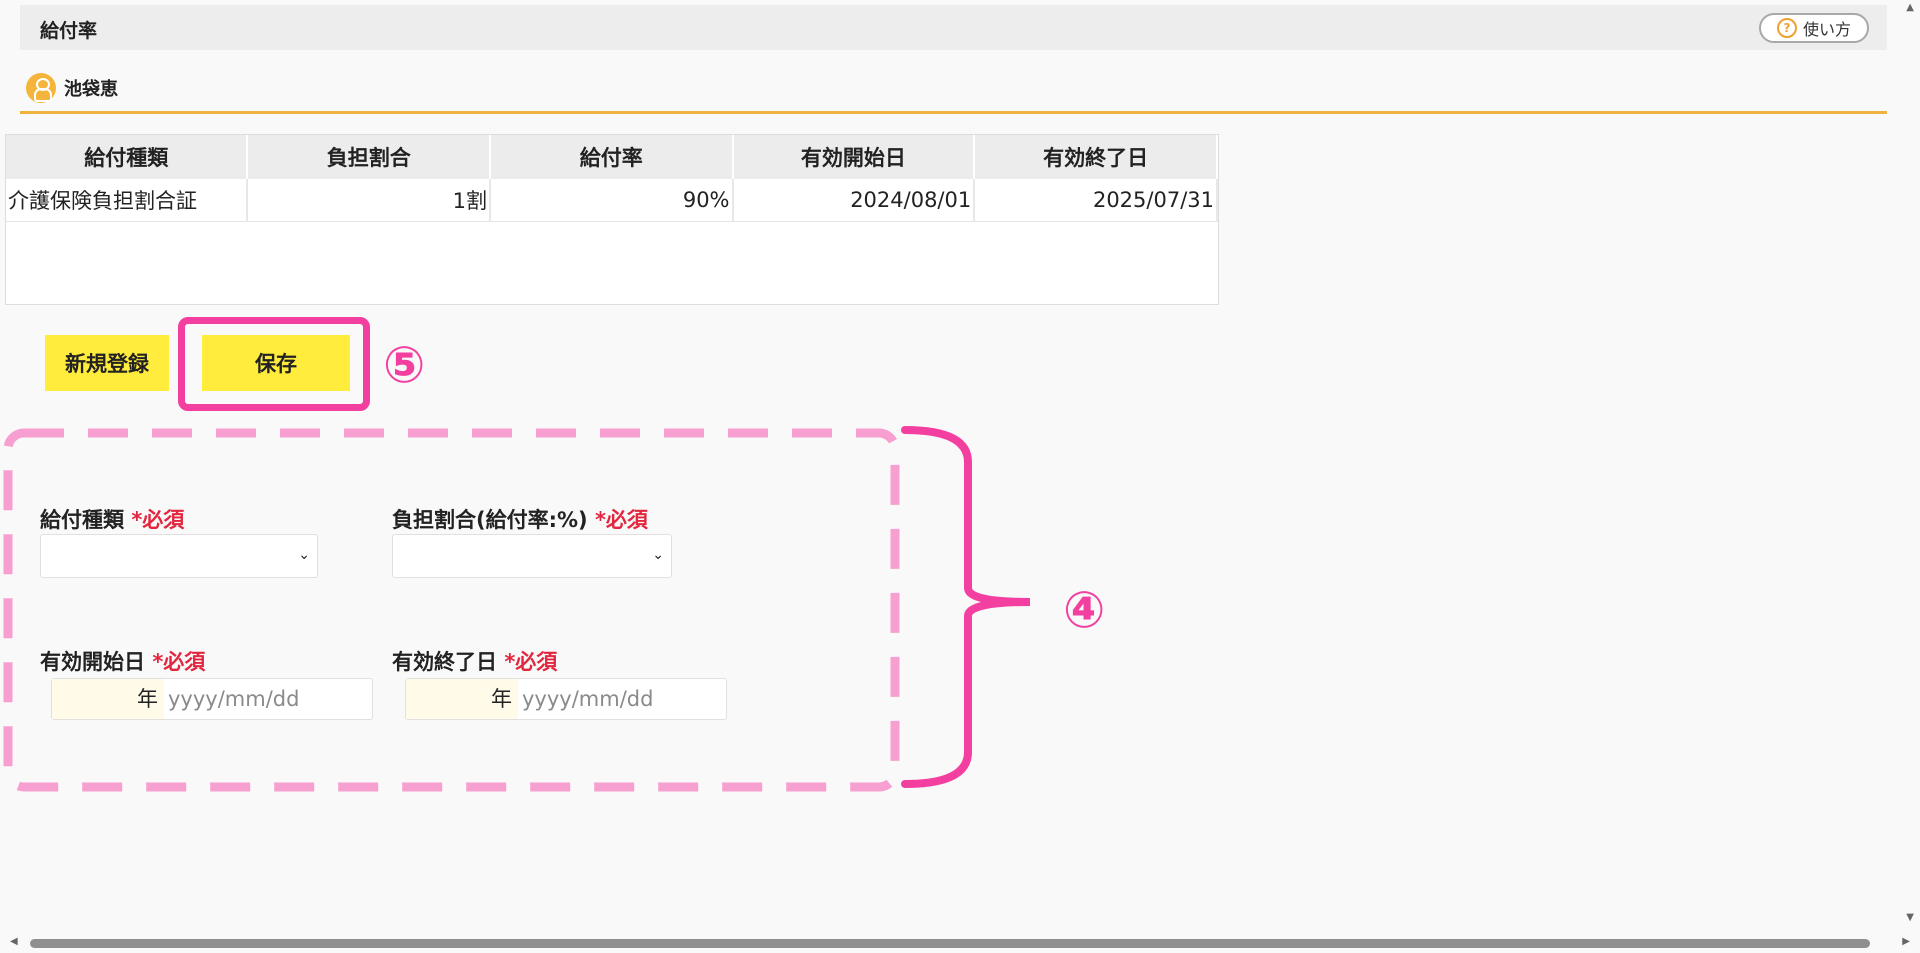 Image resolution: width=1920 pixels, height=953 pixels. I want to click on scroll-left-arrow-icon: ◀, so click(14, 941).